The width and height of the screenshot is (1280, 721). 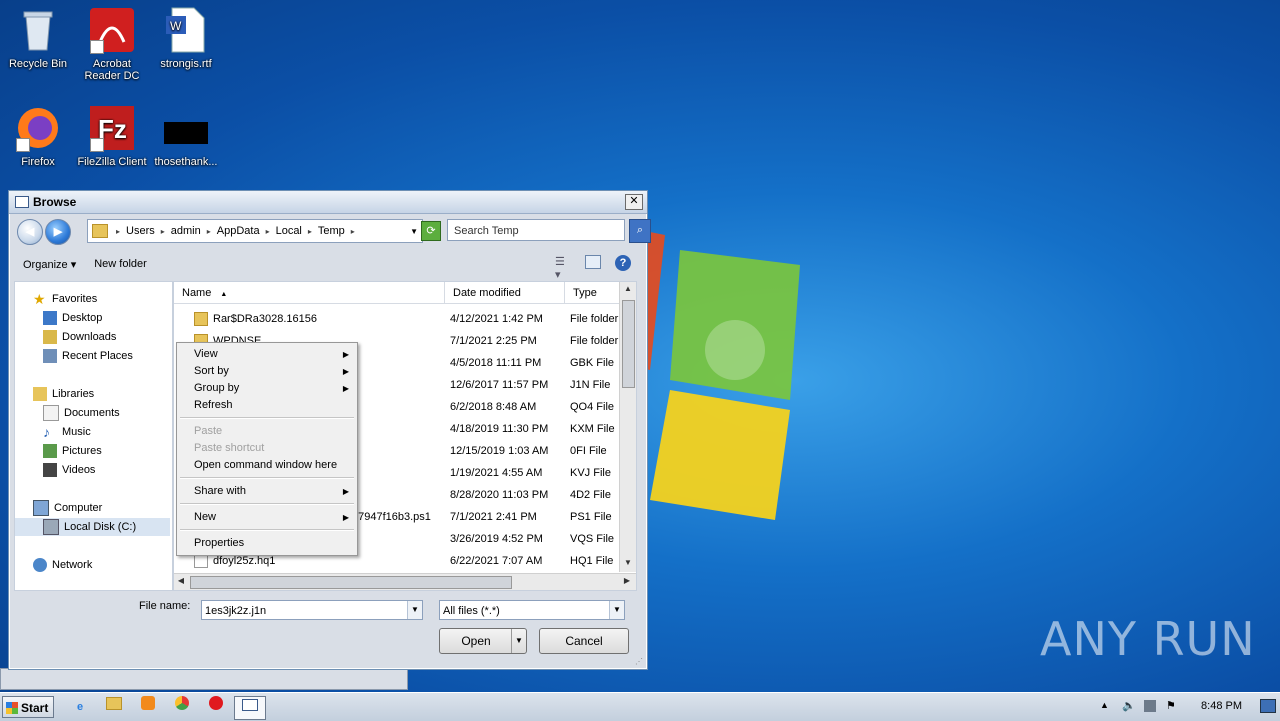 I want to click on menu-item-refresh: Refresh, so click(x=267, y=405).